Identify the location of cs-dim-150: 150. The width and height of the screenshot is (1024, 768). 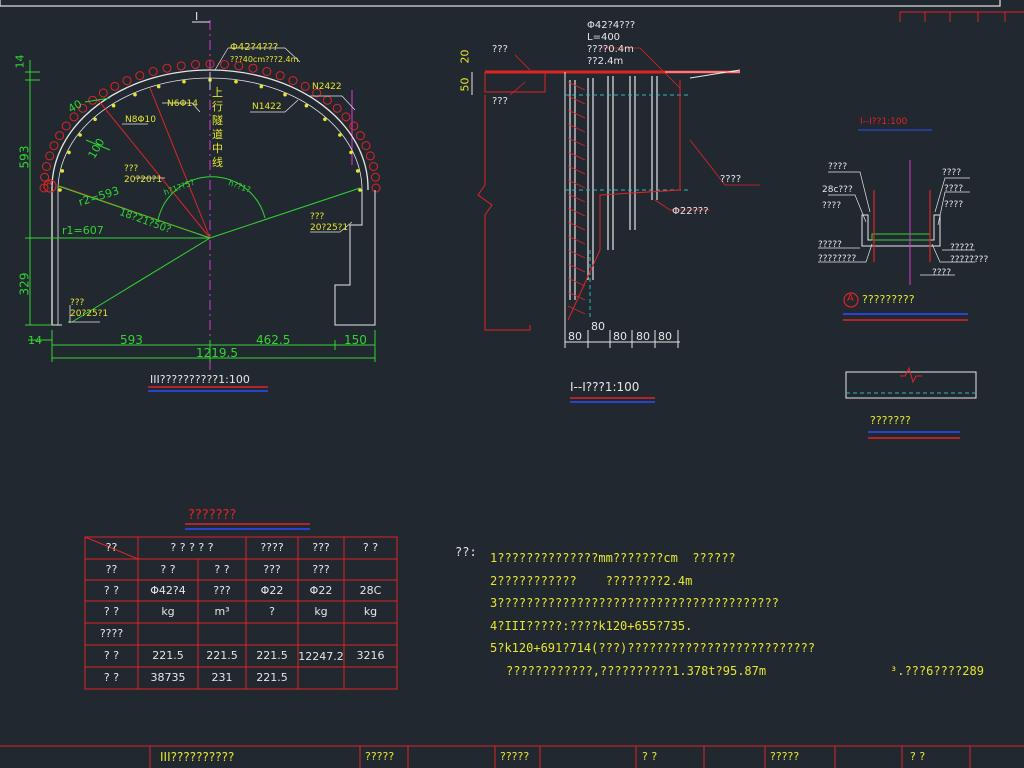
(355, 340).